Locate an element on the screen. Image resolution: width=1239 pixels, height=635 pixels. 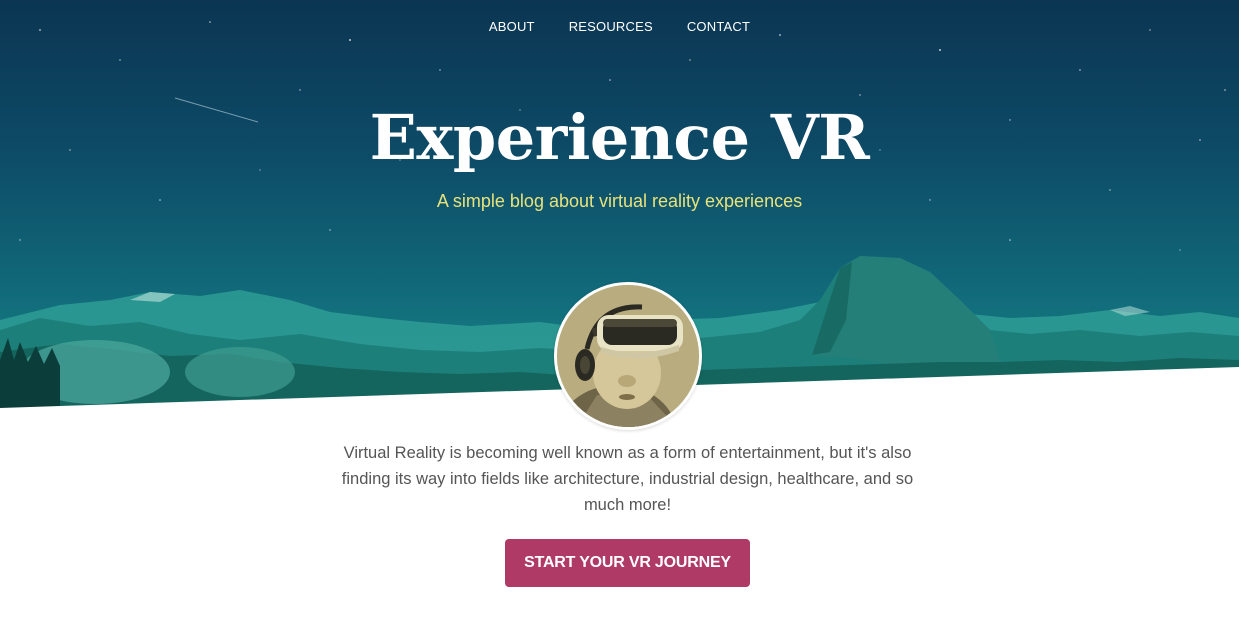
avatar-vr-headset-person is located at coordinates (628, 356).